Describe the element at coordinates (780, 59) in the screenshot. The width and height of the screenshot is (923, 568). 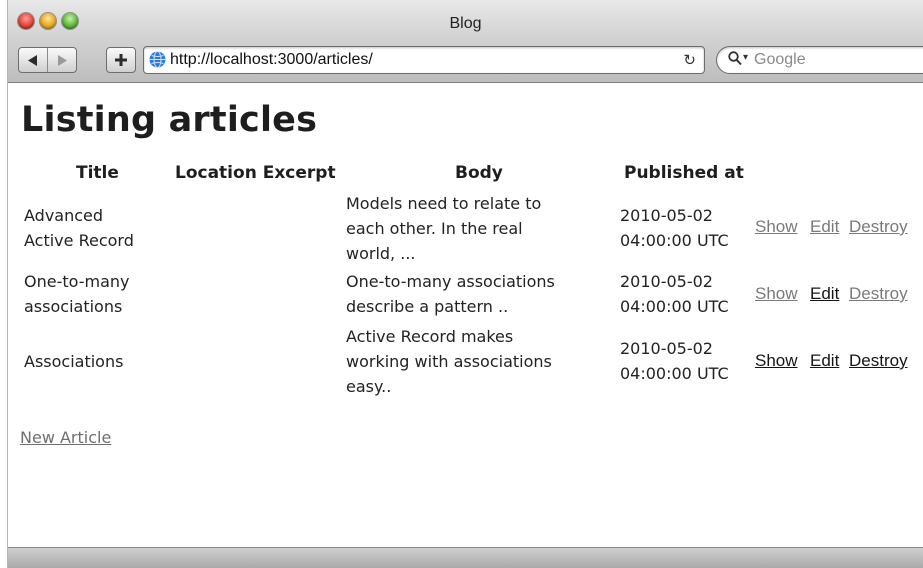
I see `search-placeholder: Google` at that location.